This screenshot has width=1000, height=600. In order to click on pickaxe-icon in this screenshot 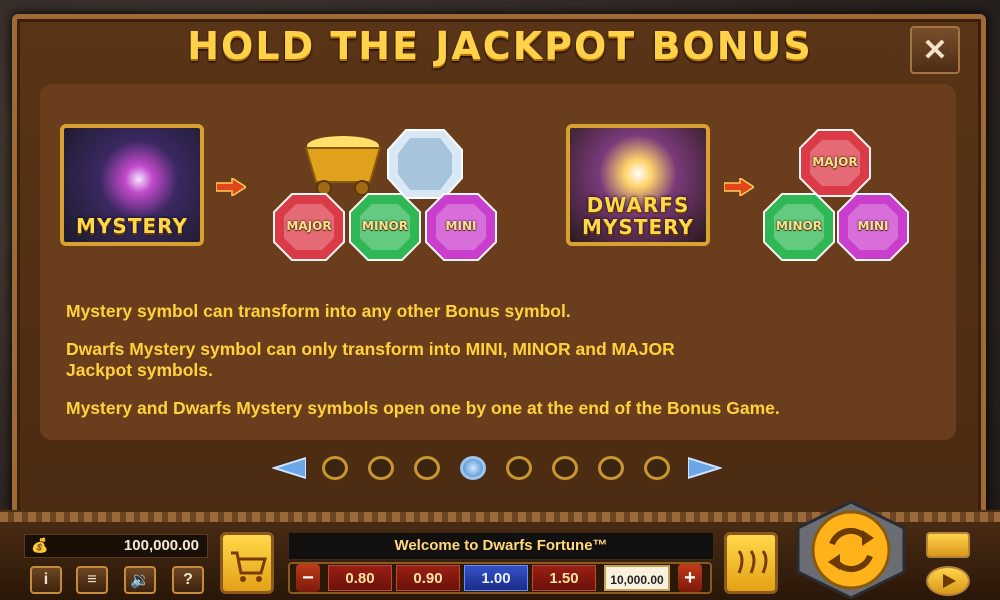, I will do `click(752, 562)`.